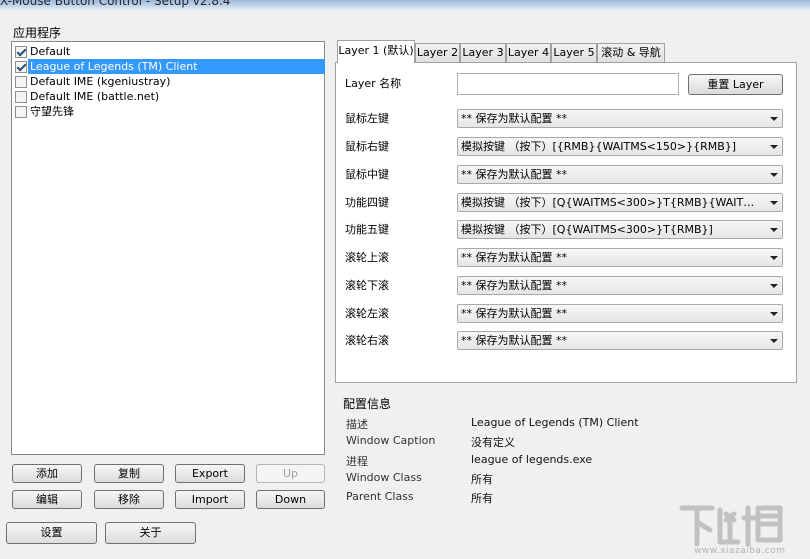  What do you see at coordinates (367, 146) in the screenshot?
I see `mapping-label-right-button: 鼠标右键` at bounding box center [367, 146].